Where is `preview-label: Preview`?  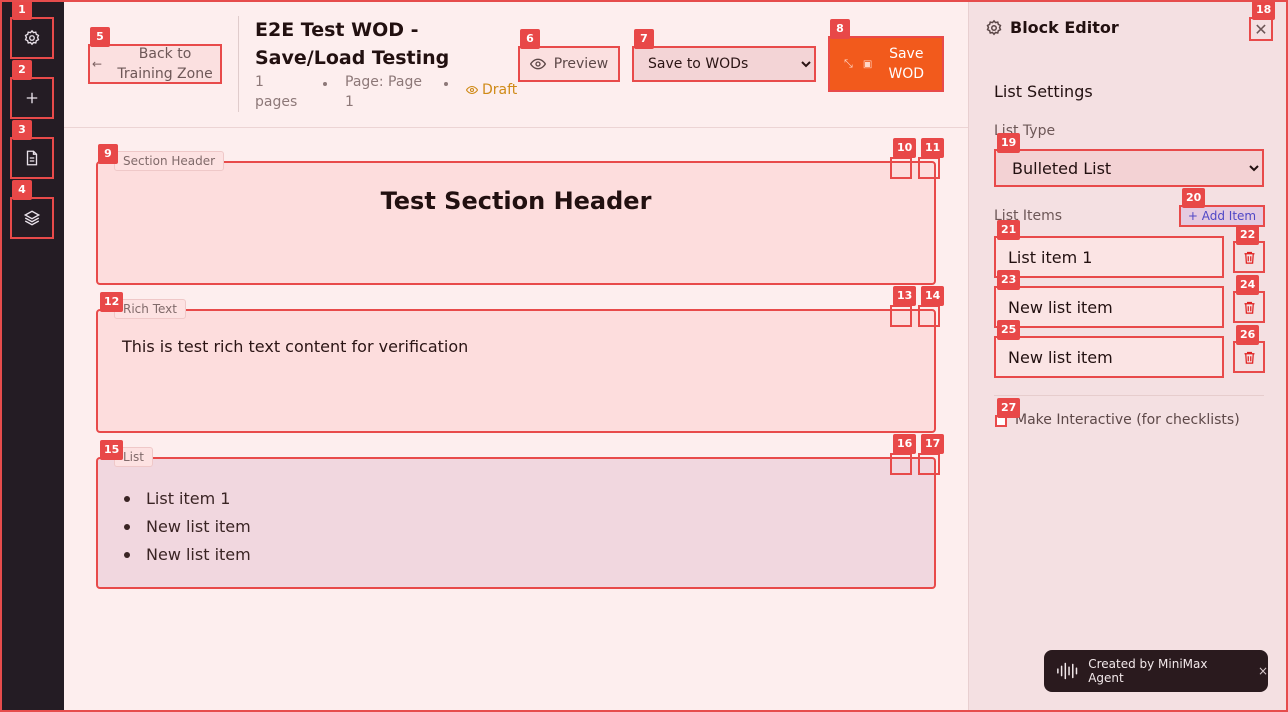
preview-label: Preview is located at coordinates (581, 64).